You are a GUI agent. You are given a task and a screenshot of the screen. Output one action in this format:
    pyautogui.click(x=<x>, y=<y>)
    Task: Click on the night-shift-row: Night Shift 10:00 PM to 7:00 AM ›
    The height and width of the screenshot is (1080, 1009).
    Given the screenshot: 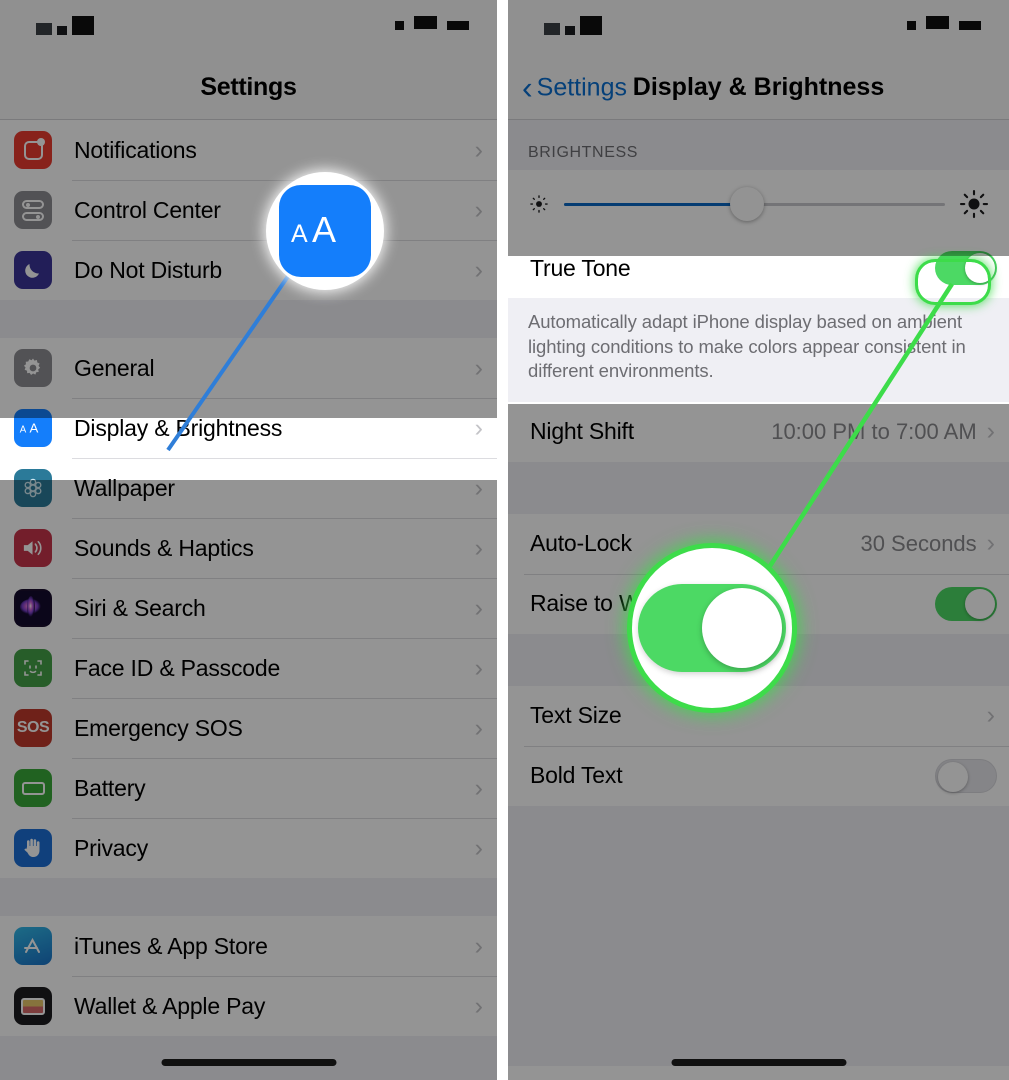 What is the action you would take?
    pyautogui.click(x=758, y=431)
    